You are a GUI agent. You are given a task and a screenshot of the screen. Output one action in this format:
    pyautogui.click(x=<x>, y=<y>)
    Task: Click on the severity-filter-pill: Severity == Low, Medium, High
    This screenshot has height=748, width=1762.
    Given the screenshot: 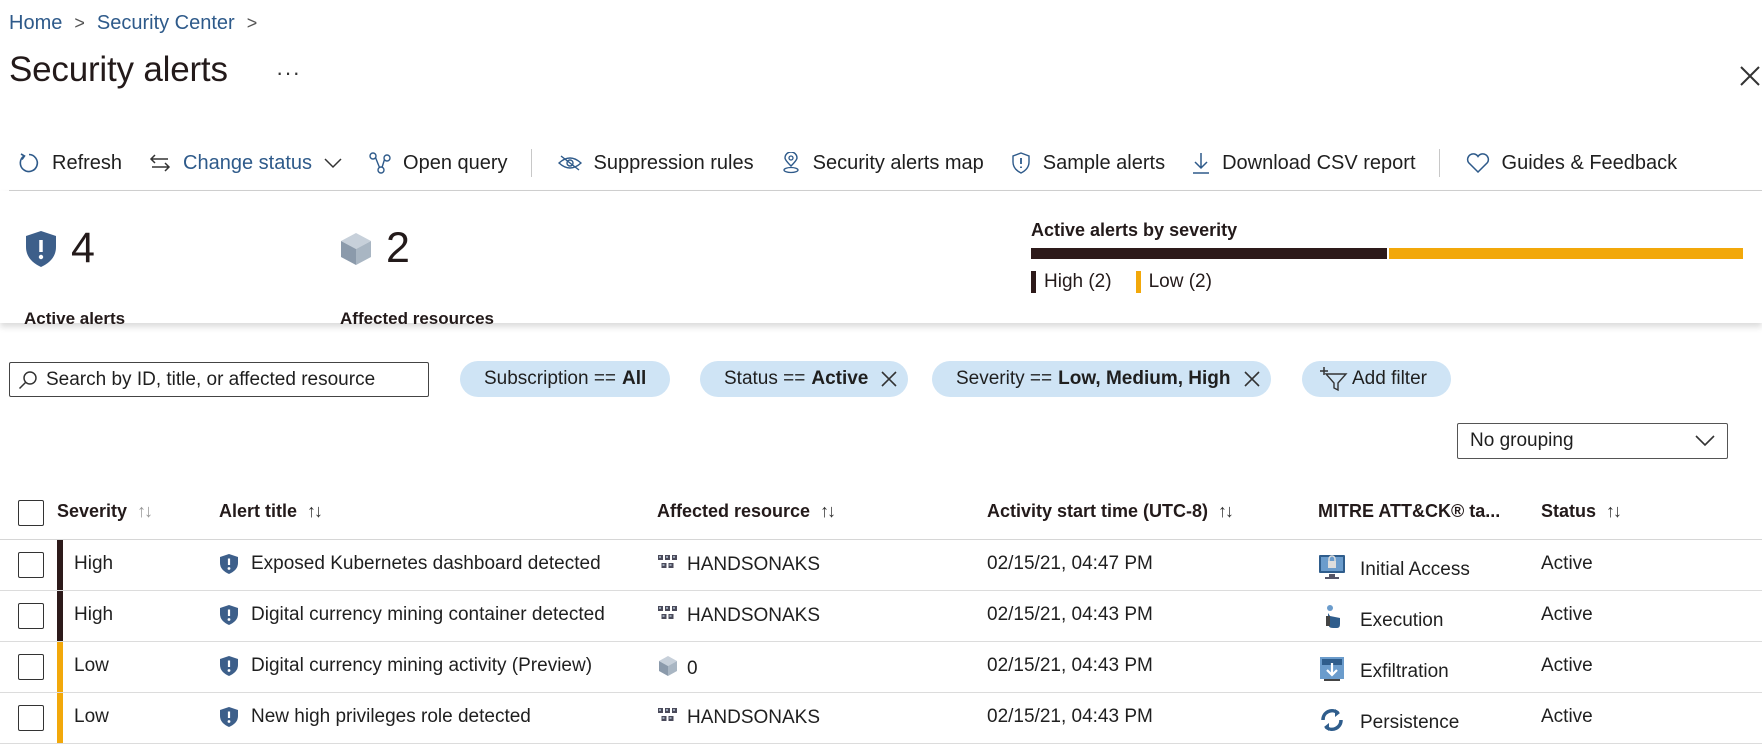 What is the action you would take?
    pyautogui.click(x=1101, y=379)
    